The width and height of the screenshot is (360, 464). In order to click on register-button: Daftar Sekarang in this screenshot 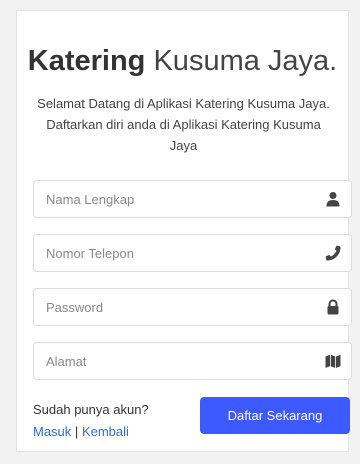, I will do `click(275, 415)`.